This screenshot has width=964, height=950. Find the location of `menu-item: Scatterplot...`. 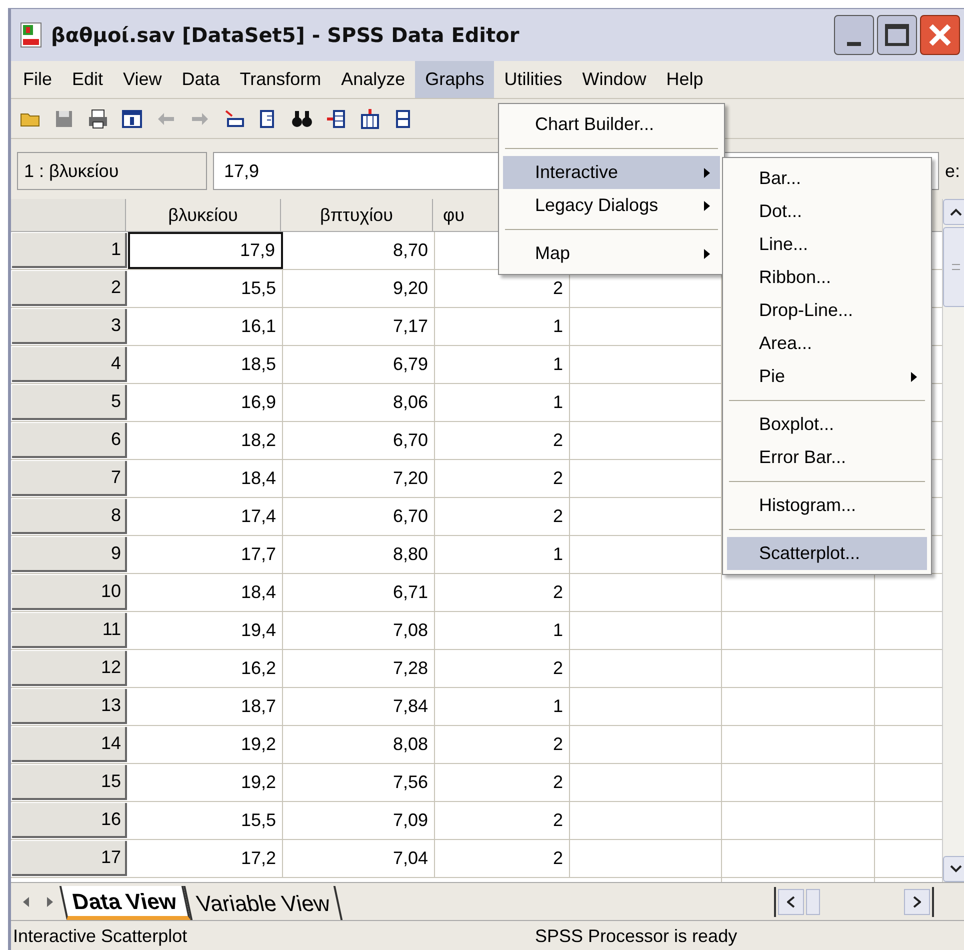

menu-item: Scatterplot... is located at coordinates (827, 553).